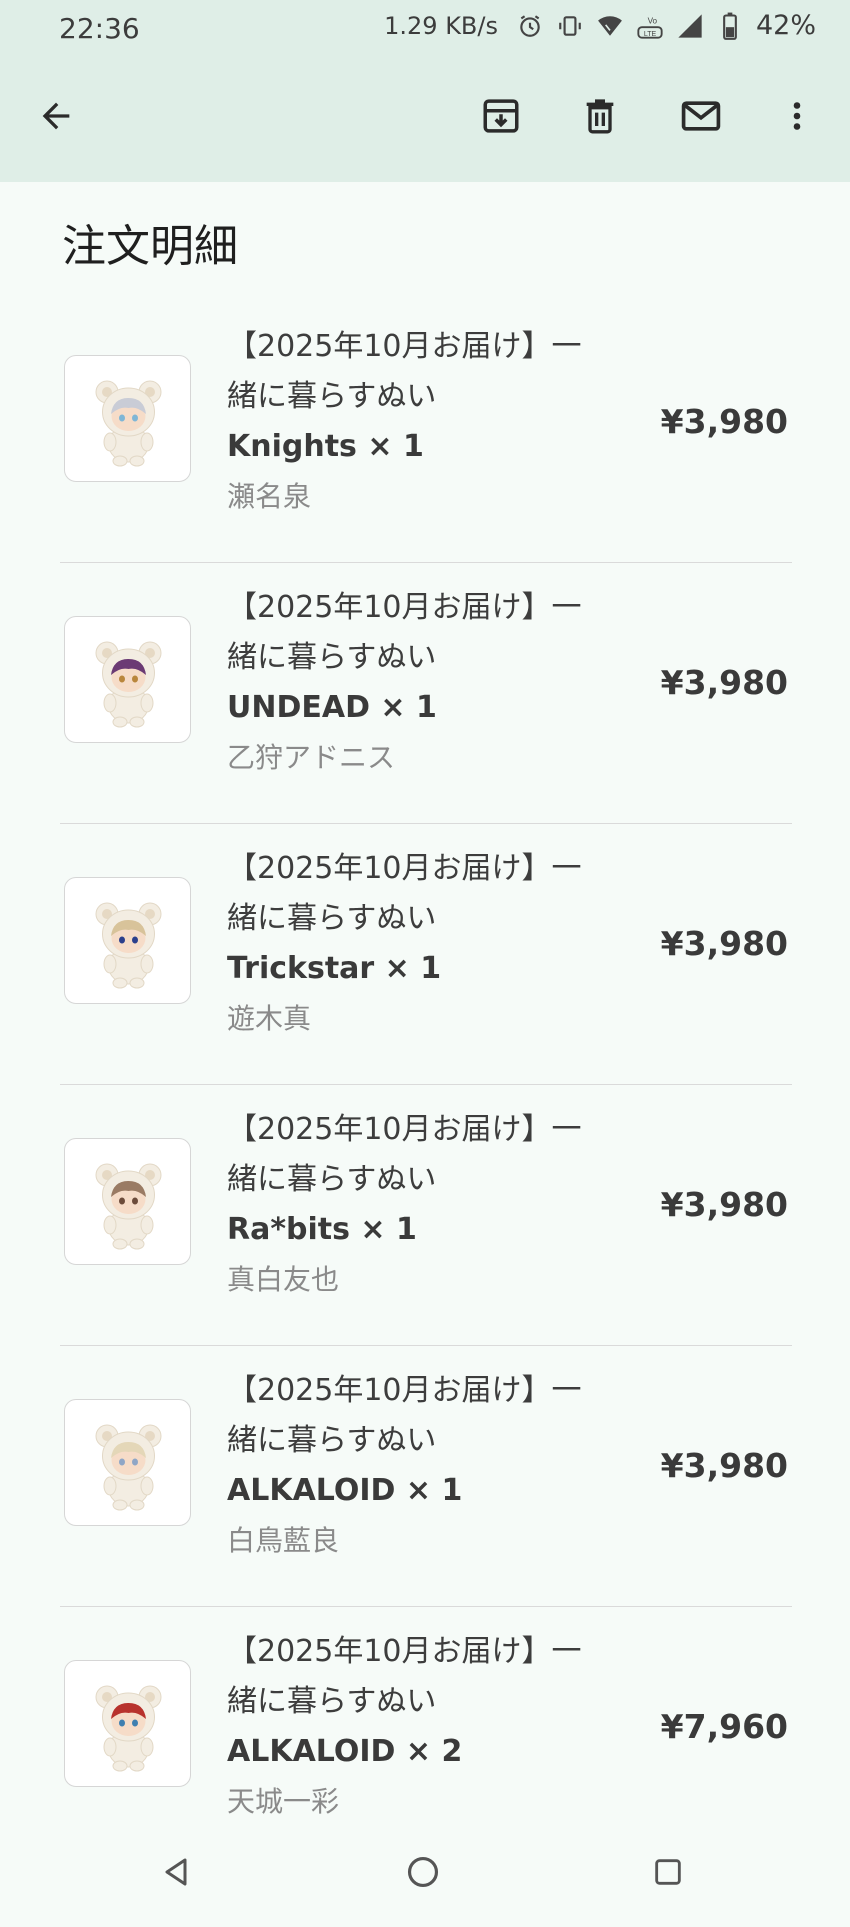 The height and width of the screenshot is (1927, 850). I want to click on back-button, so click(56, 118).